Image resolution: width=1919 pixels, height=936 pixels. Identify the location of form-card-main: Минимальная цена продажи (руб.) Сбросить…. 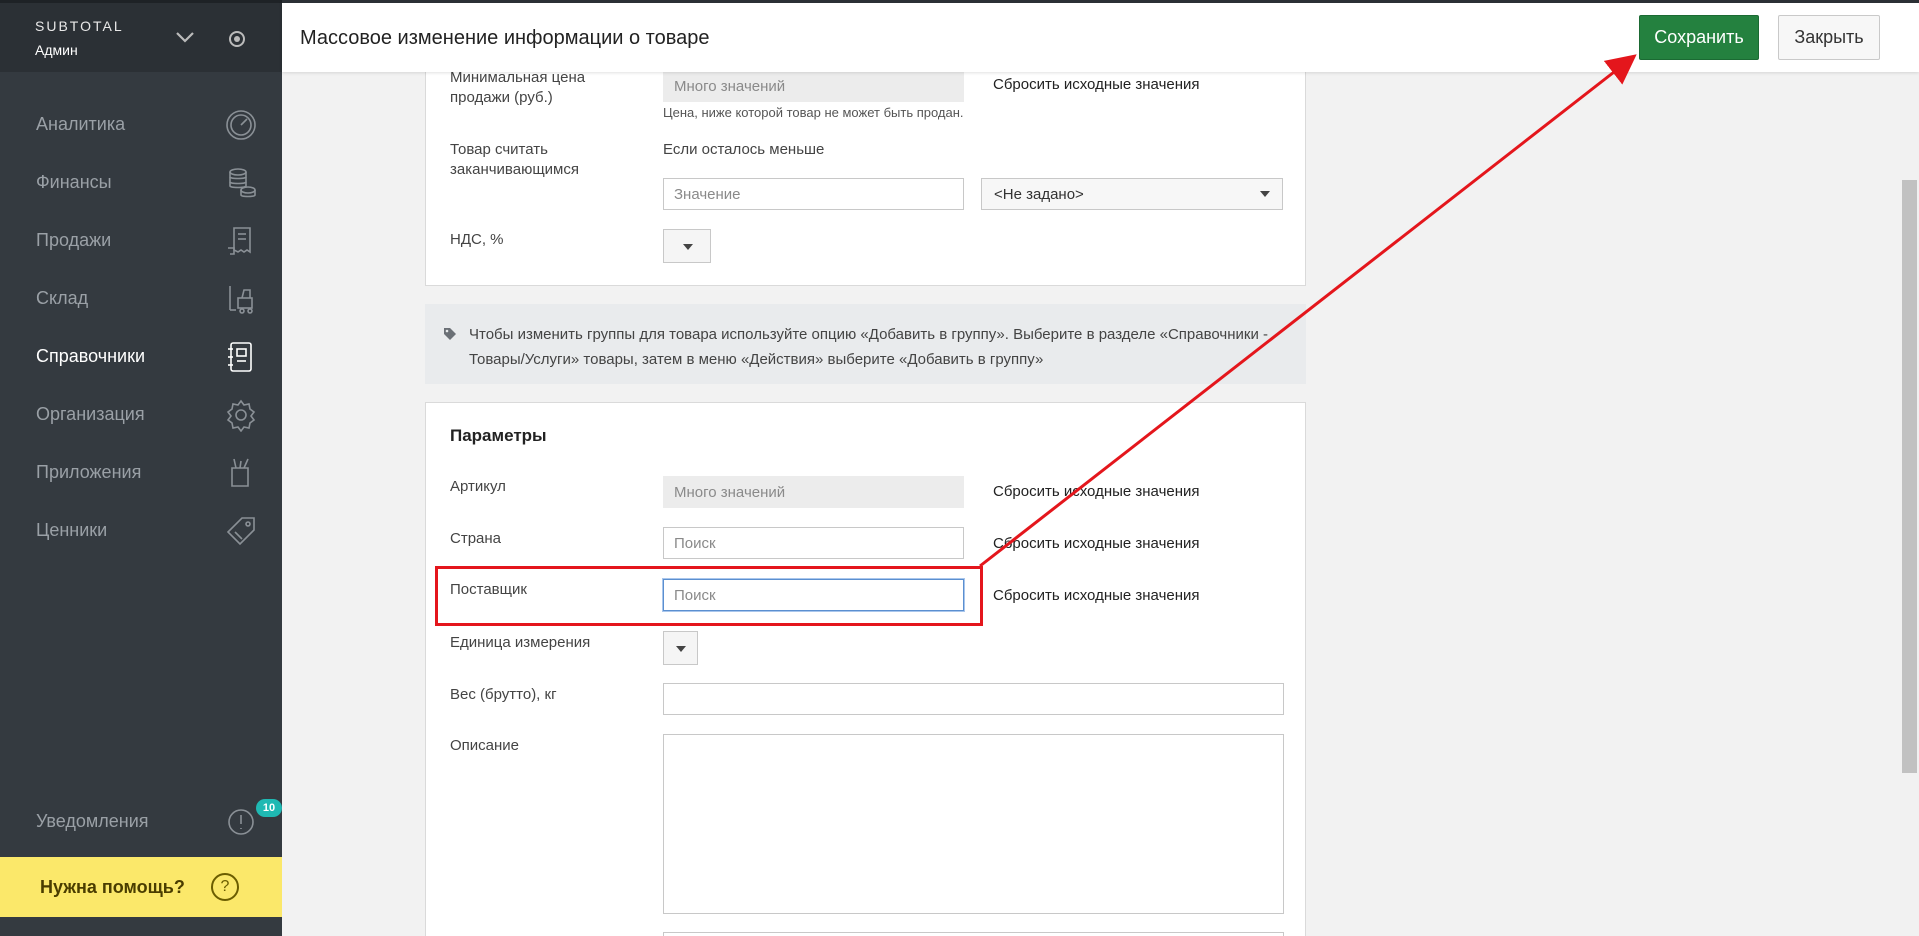
(865, 173).